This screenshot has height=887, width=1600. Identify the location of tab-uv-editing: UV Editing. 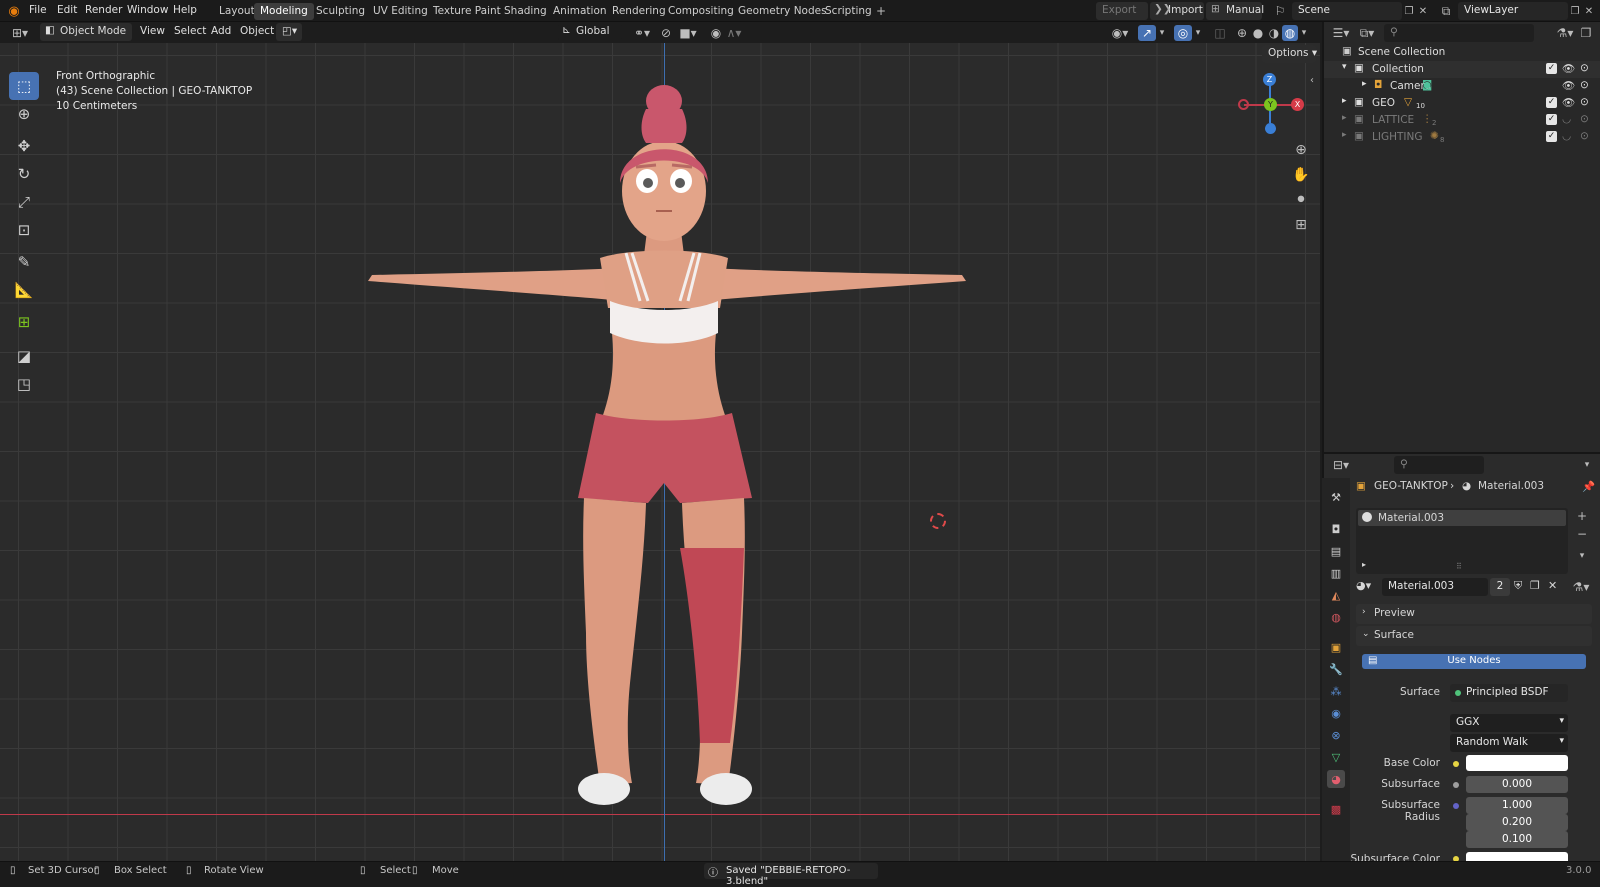
(400, 11).